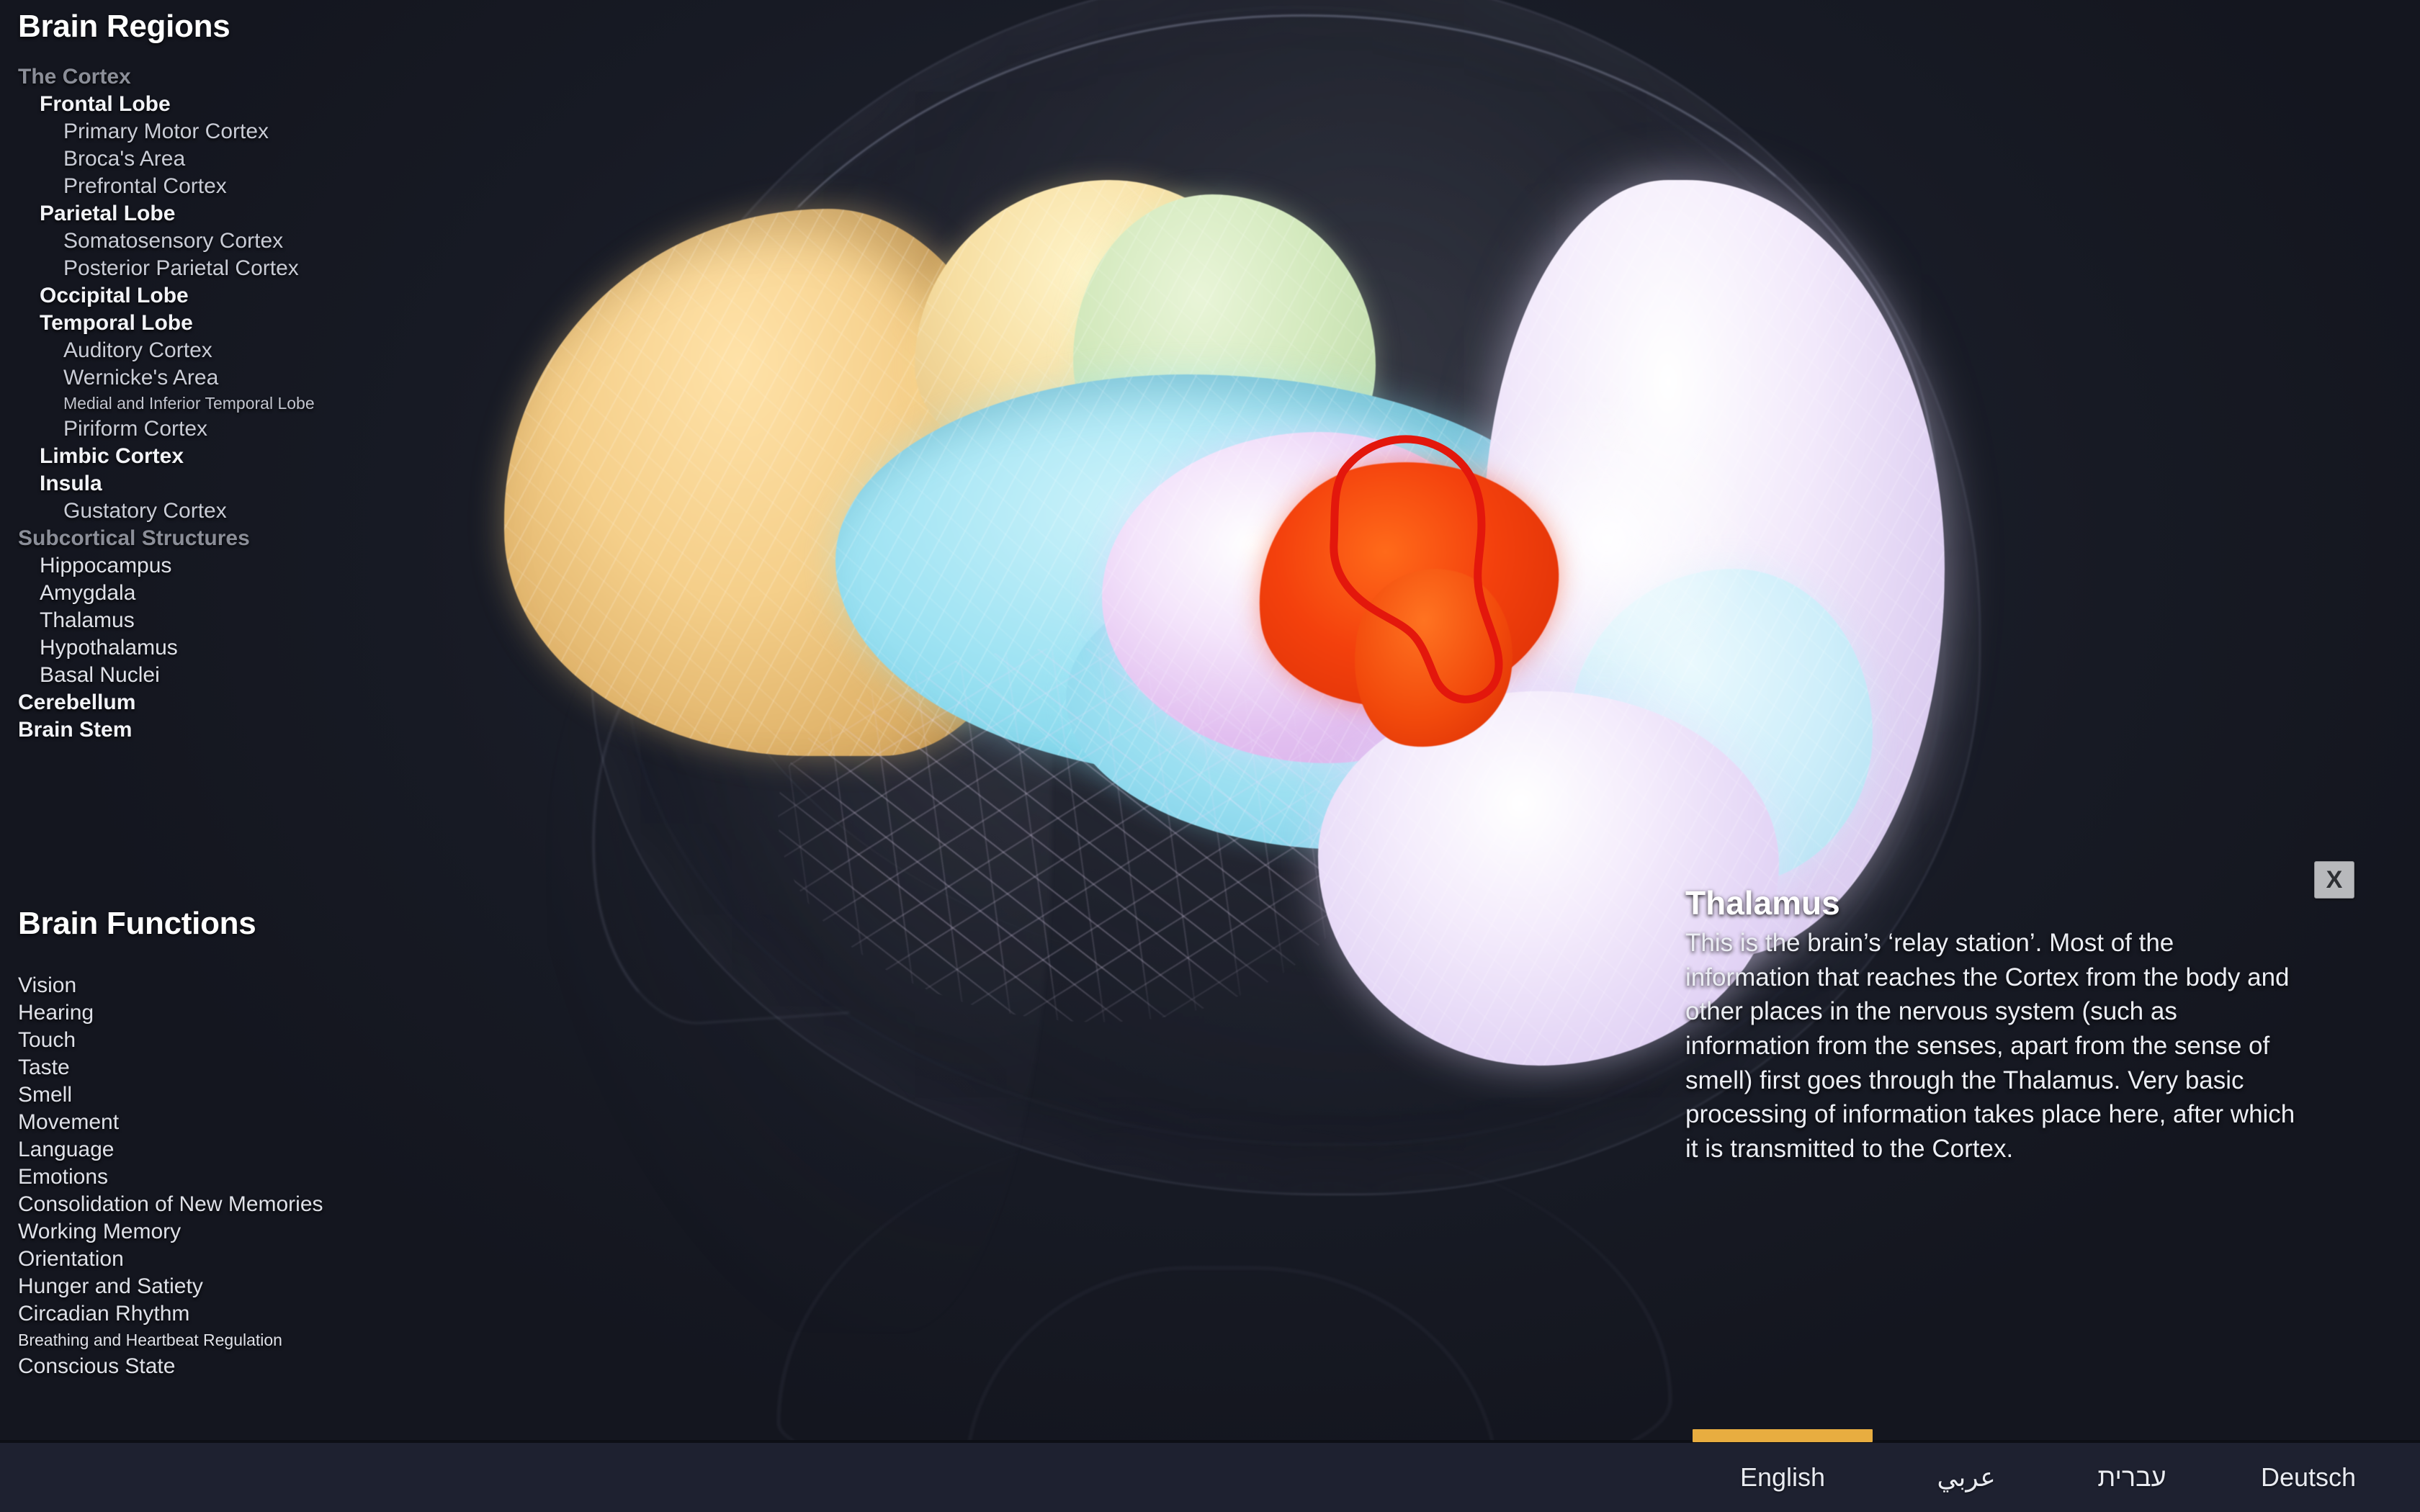 This screenshot has width=2420, height=1512. Describe the element at coordinates (224, 159) in the screenshot. I see `region-item-broca-s-area: Broca's Area` at that location.